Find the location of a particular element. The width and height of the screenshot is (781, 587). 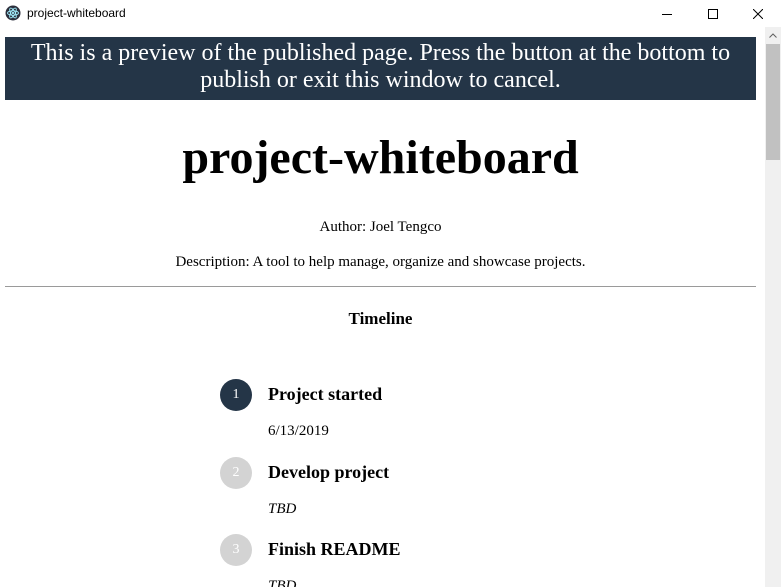

step-number-badge: 3 is located at coordinates (236, 550).